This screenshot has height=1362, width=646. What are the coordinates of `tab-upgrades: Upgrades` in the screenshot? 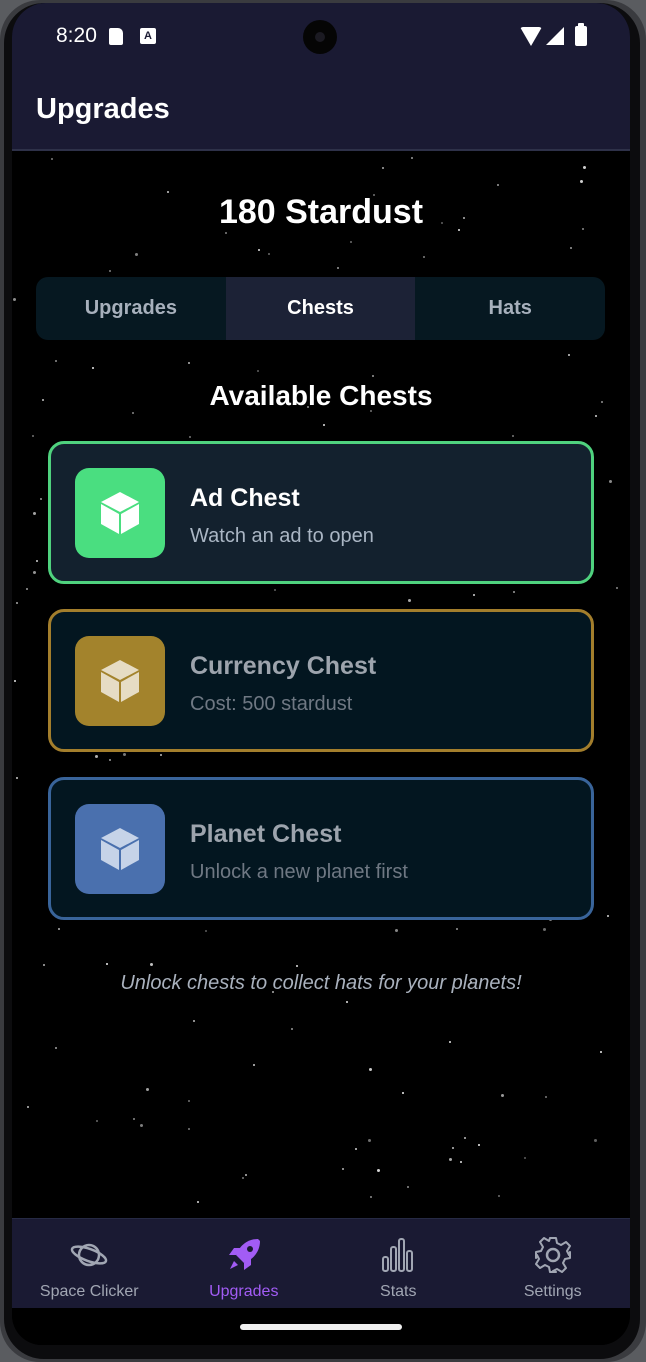 It's located at (131, 308).